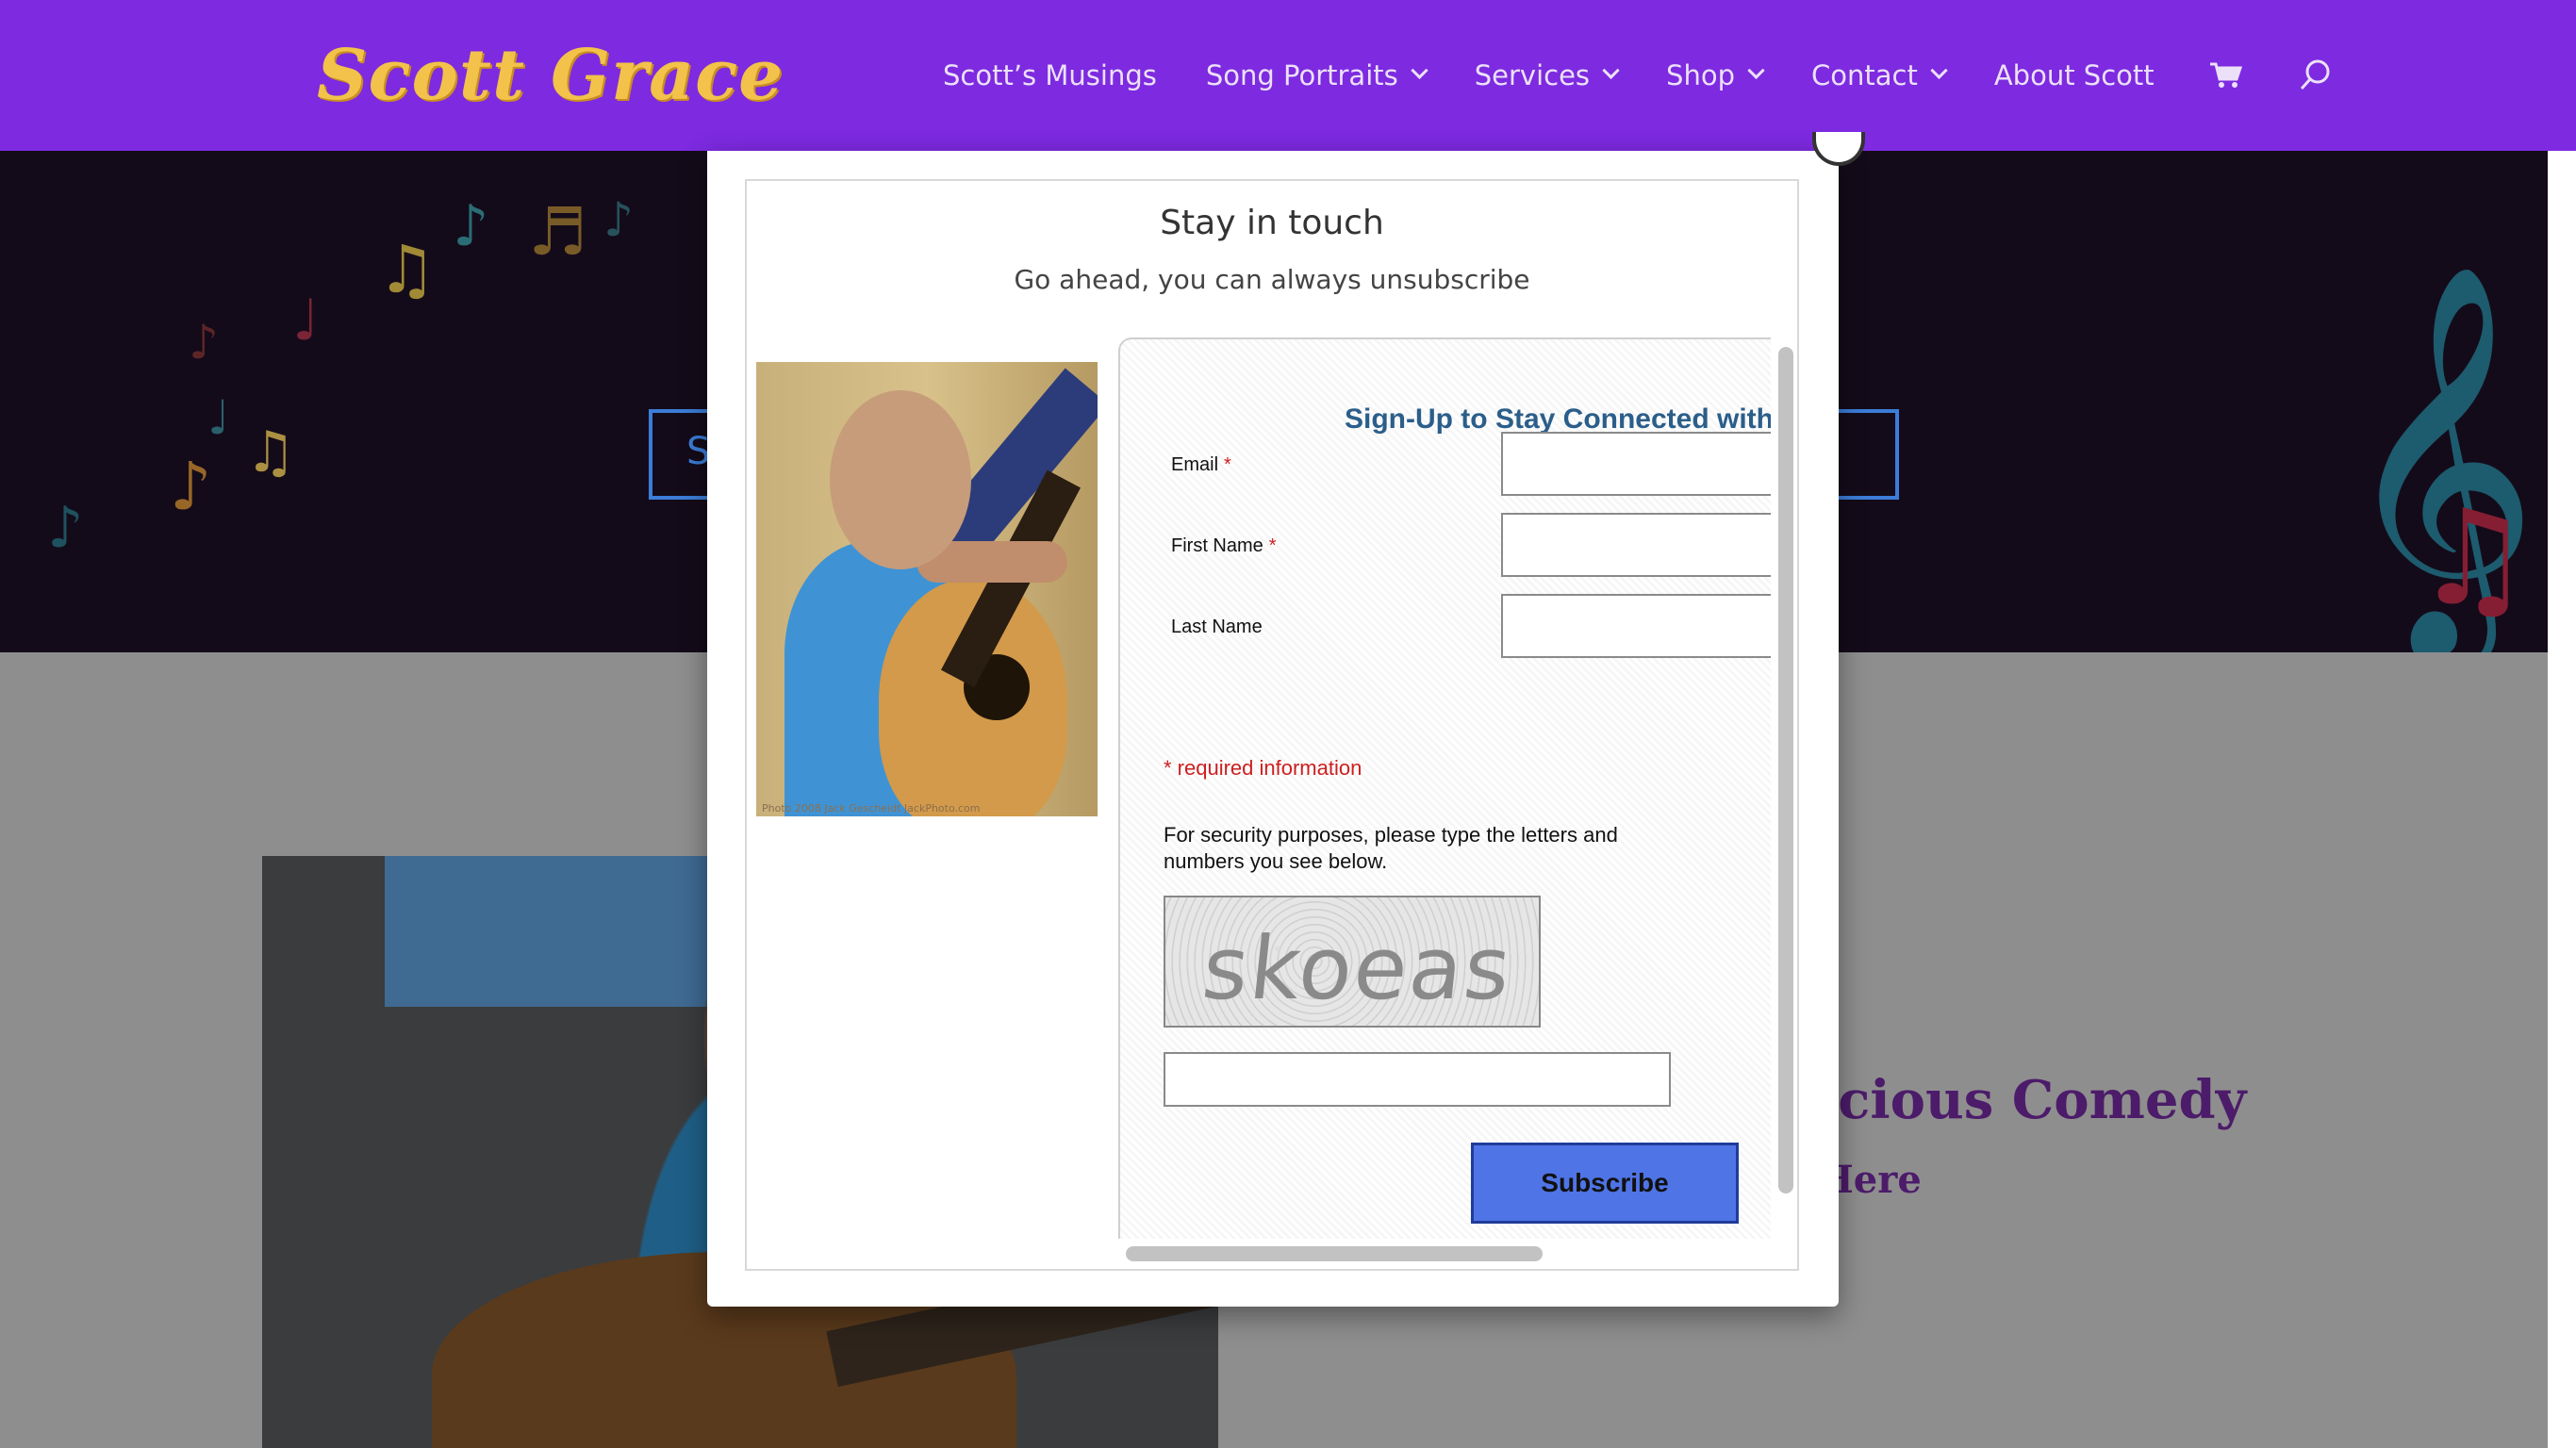 The width and height of the screenshot is (2576, 1448). What do you see at coordinates (1700, 75) in the screenshot?
I see `nav-item-label: Shop` at bounding box center [1700, 75].